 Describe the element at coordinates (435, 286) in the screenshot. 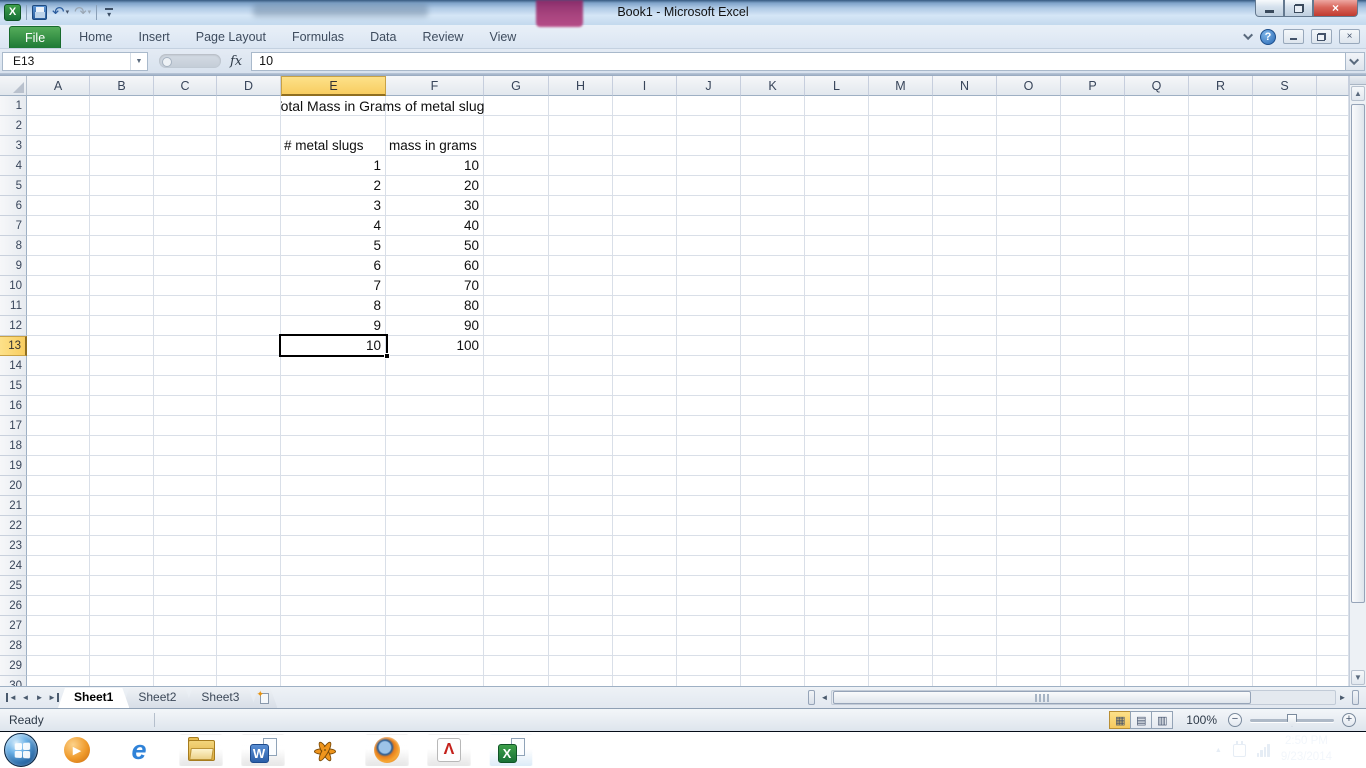

I see `cell-F10: 70` at that location.